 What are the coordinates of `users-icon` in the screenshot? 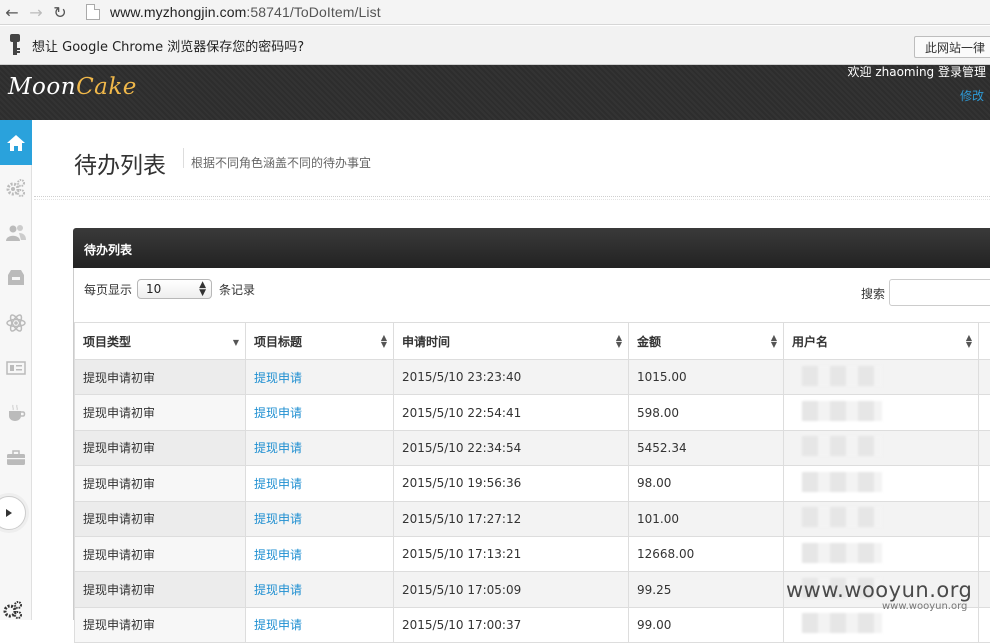 It's located at (16, 233).